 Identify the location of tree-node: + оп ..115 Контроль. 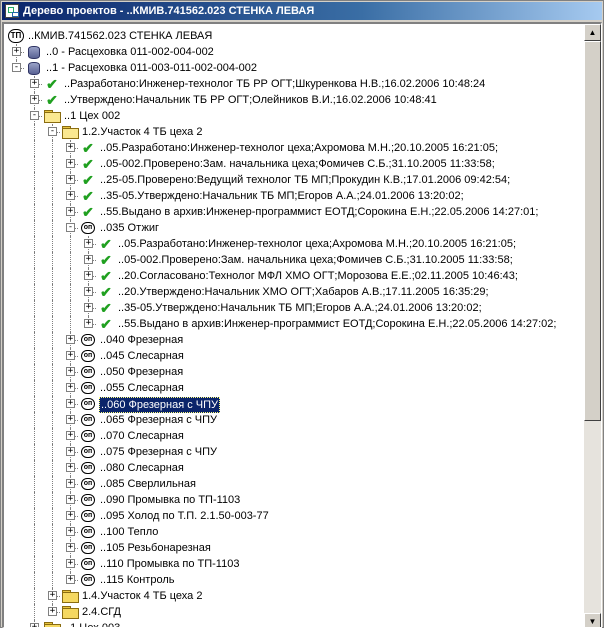
(293, 580).